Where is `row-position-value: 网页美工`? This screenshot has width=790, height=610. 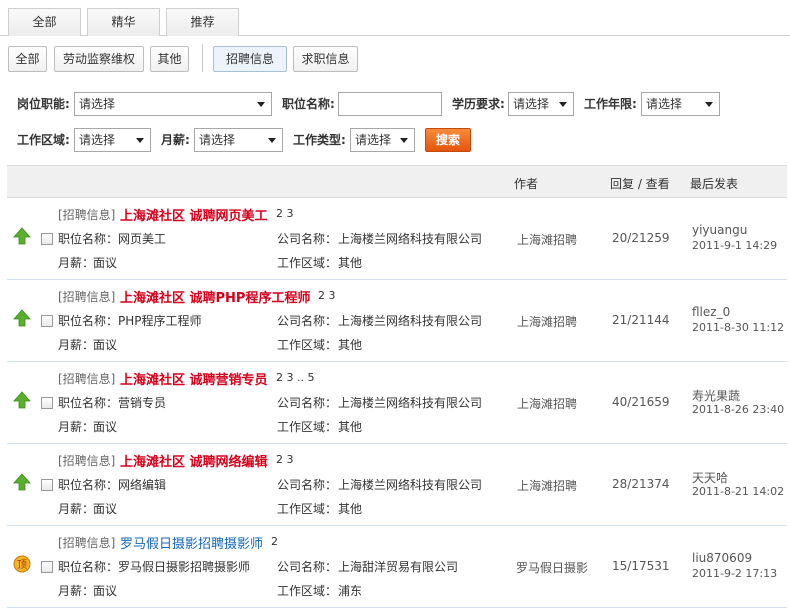 row-position-value: 网页美工 is located at coordinates (142, 239).